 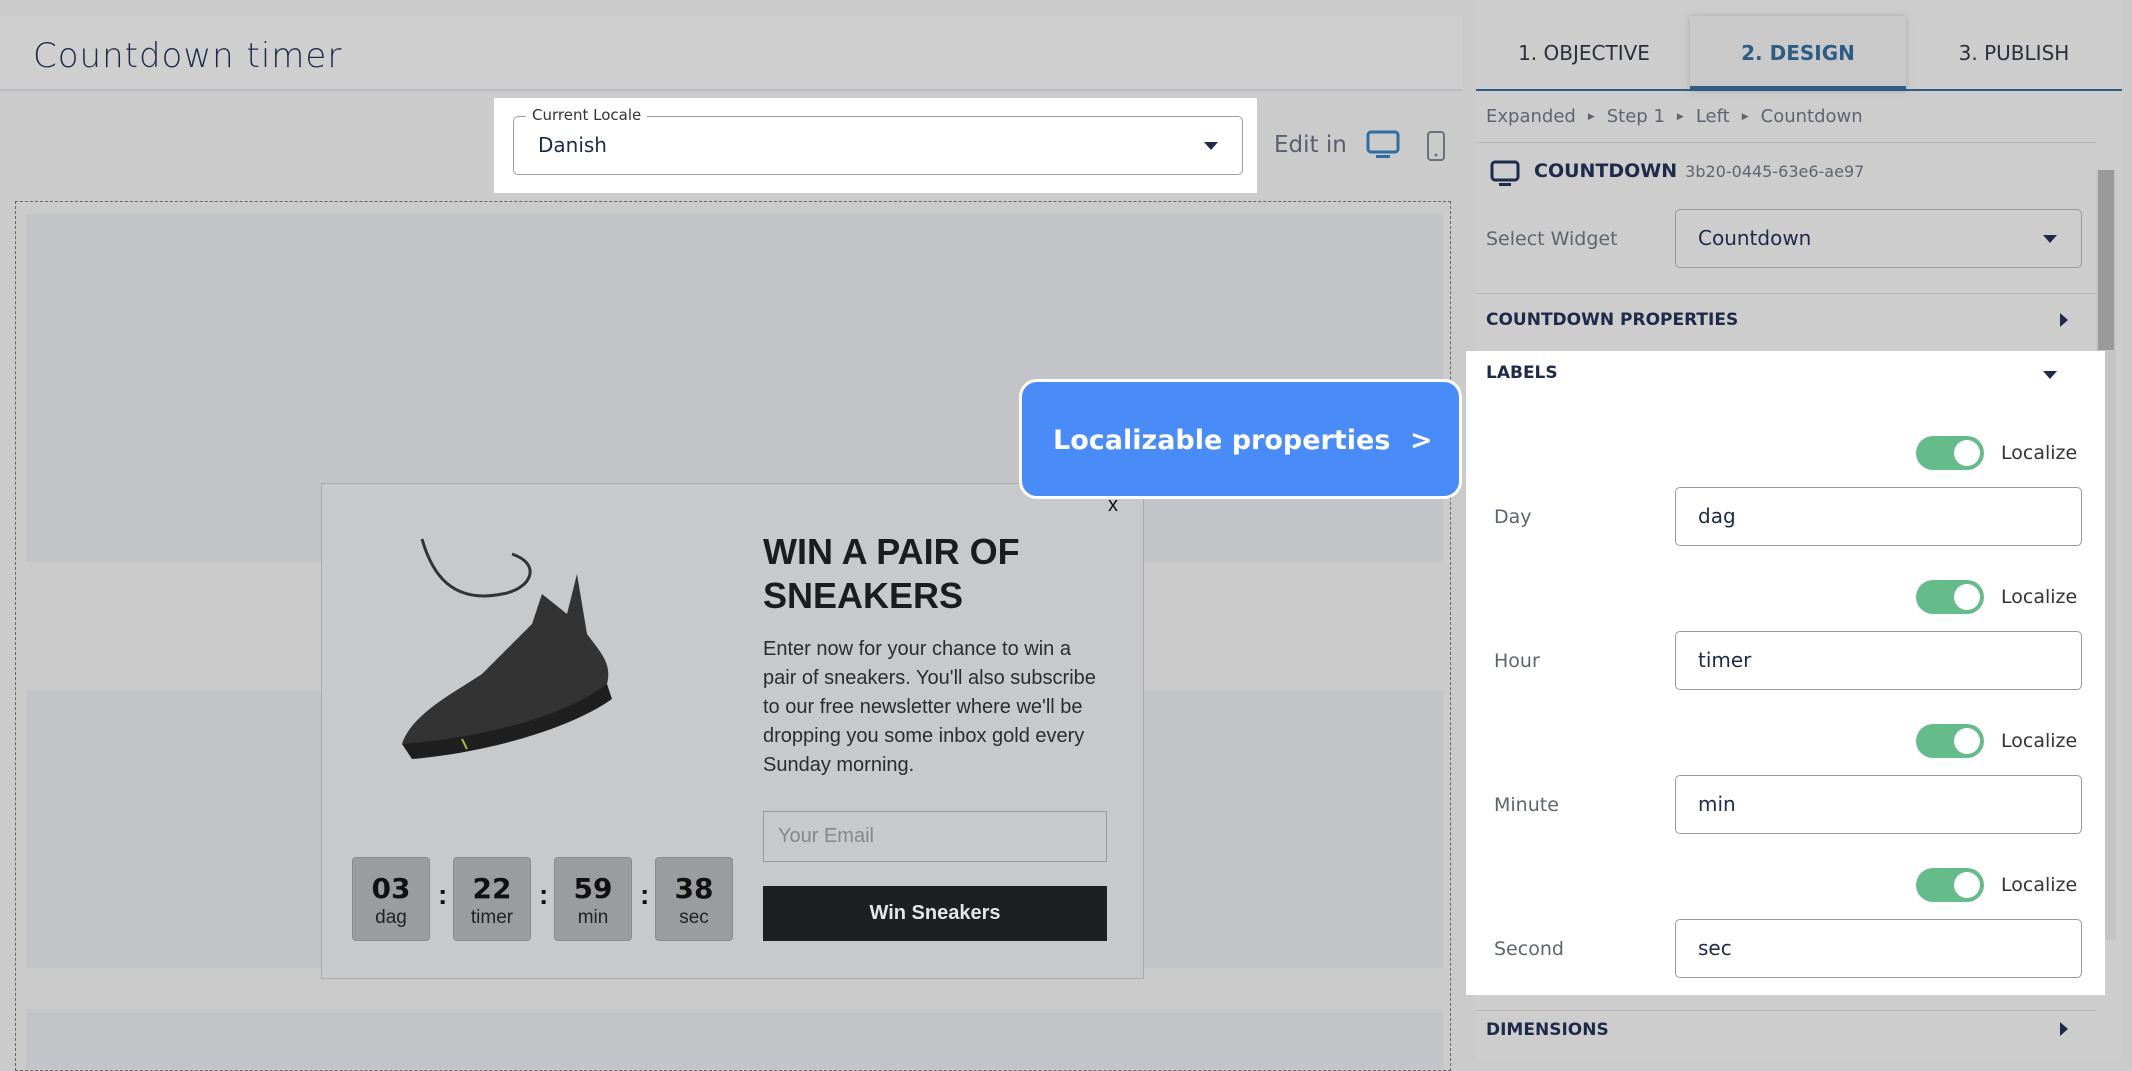 I want to click on mobile-icon, so click(x=1436, y=146).